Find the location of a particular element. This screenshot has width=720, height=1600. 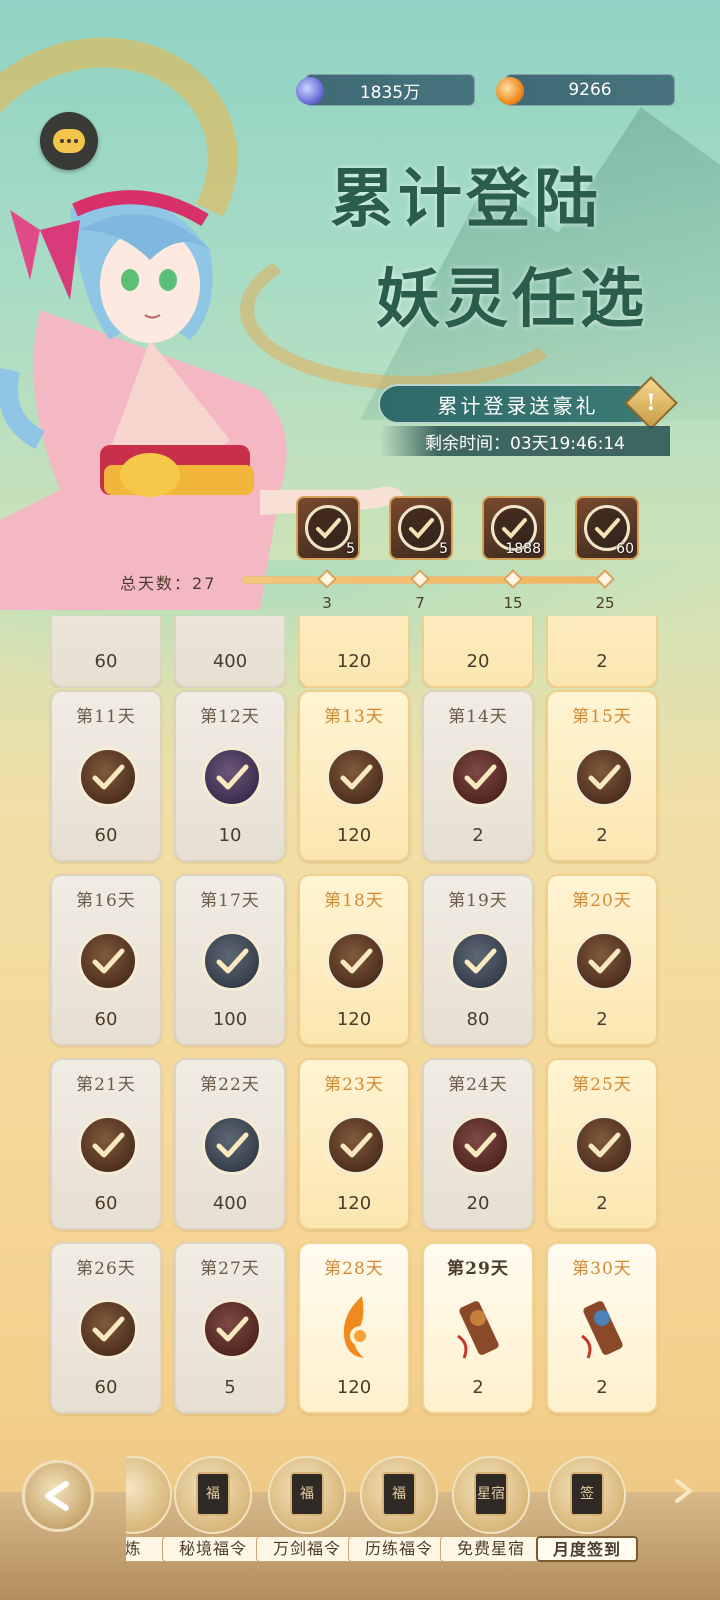

day-card: 第29天 2 is located at coordinates (478, 1328).